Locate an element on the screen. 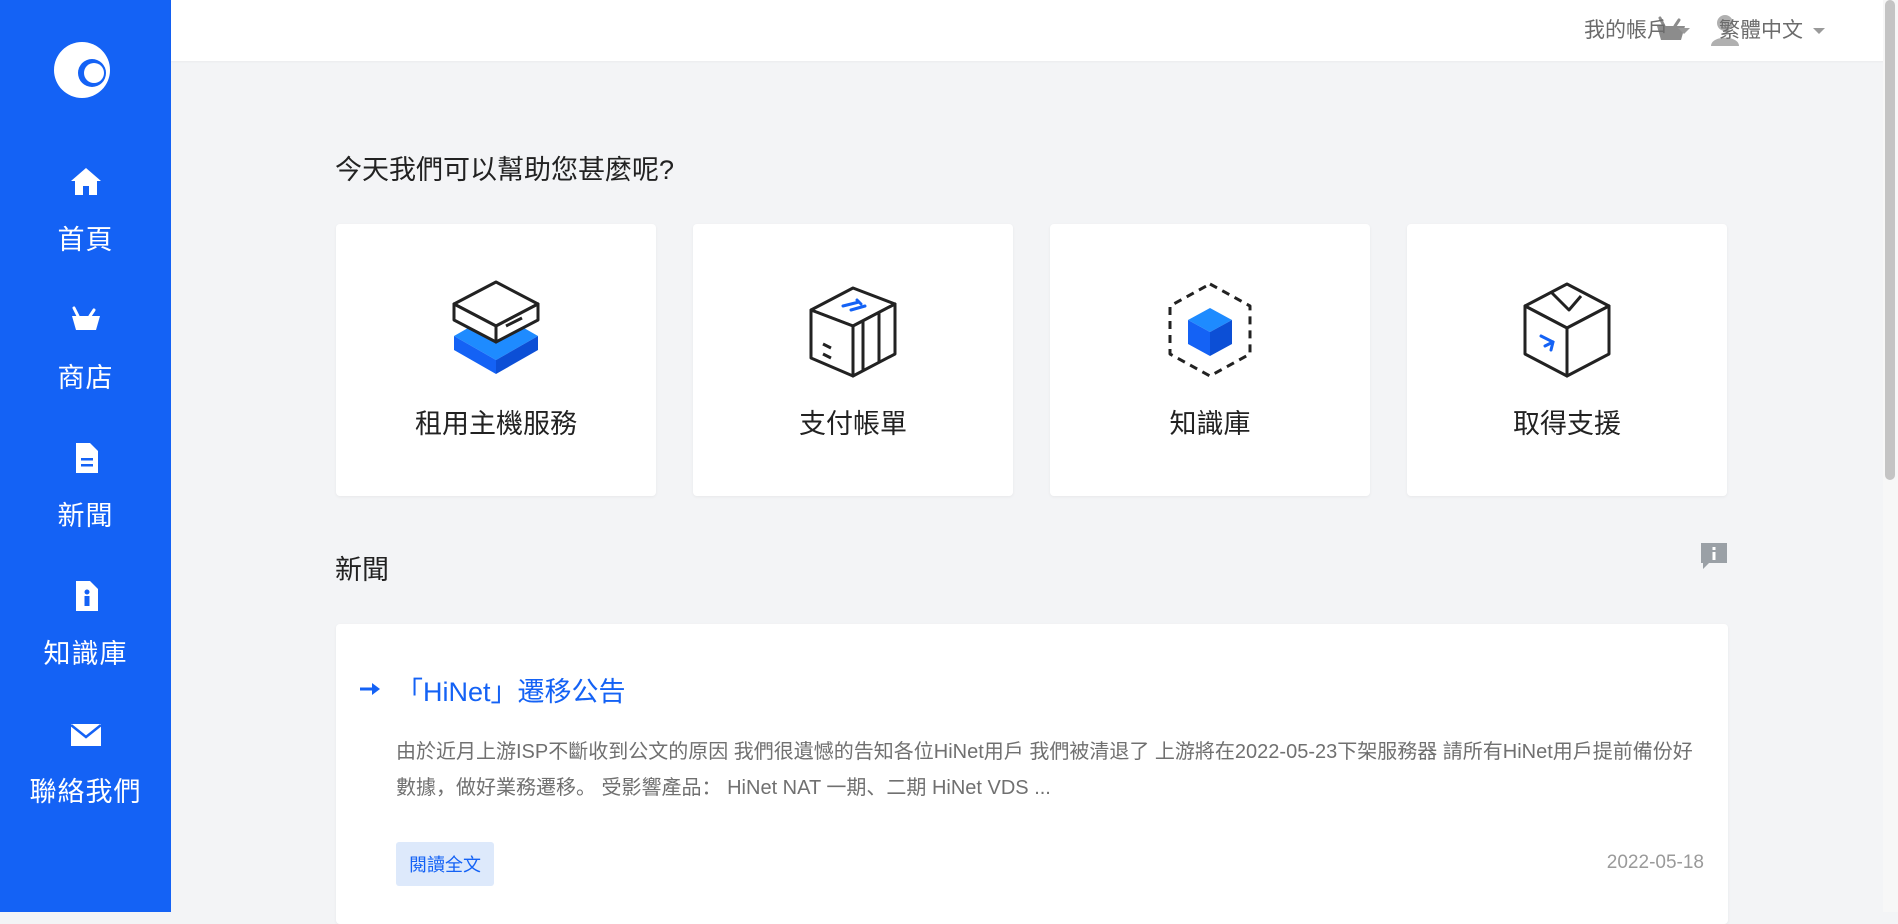 This screenshot has height=924, width=1898. language-label: 繁體中文 is located at coordinates (1761, 30).